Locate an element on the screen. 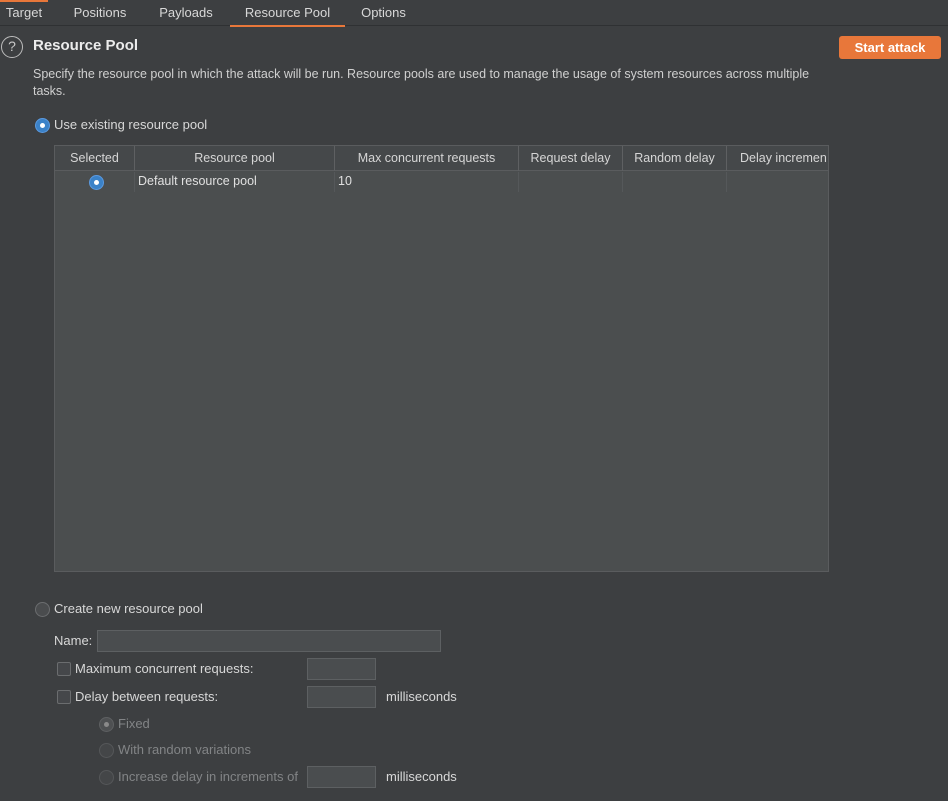 This screenshot has width=948, height=801. max-concurrent-checkbox is located at coordinates (64, 669).